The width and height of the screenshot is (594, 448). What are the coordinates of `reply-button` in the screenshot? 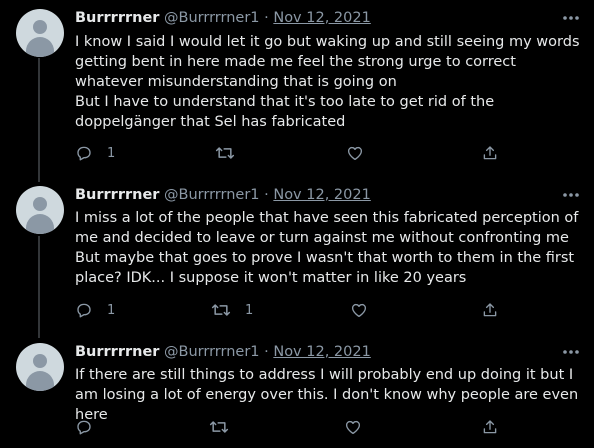 It's located at (91, 427).